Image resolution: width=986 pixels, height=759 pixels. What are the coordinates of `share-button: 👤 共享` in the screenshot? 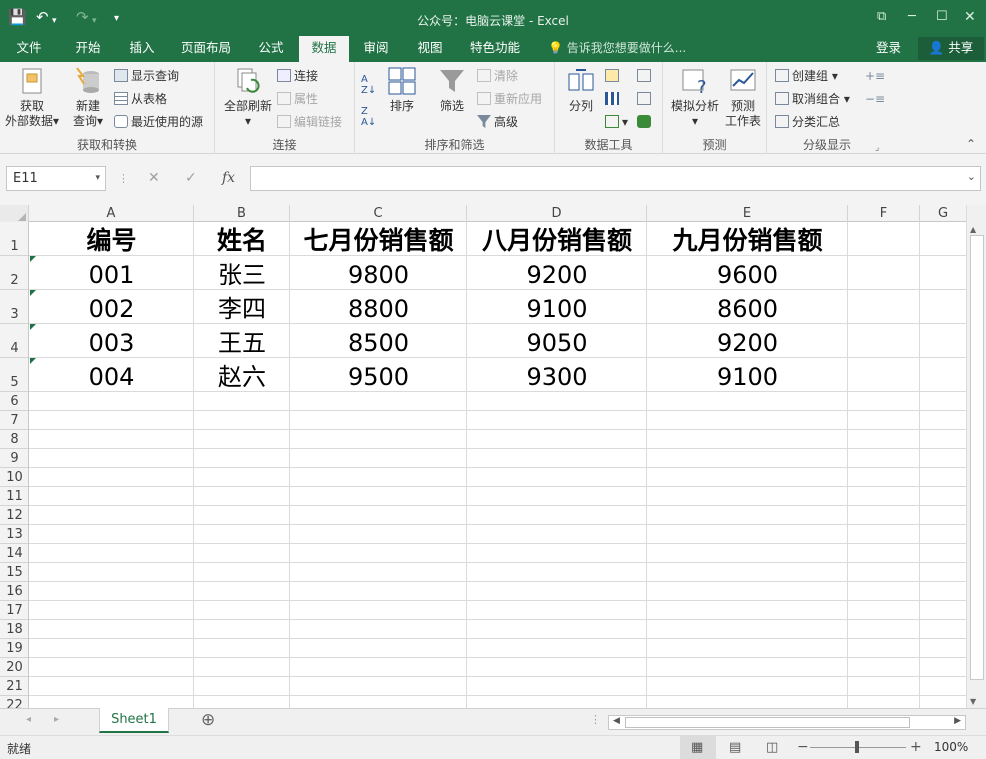 It's located at (951, 48).